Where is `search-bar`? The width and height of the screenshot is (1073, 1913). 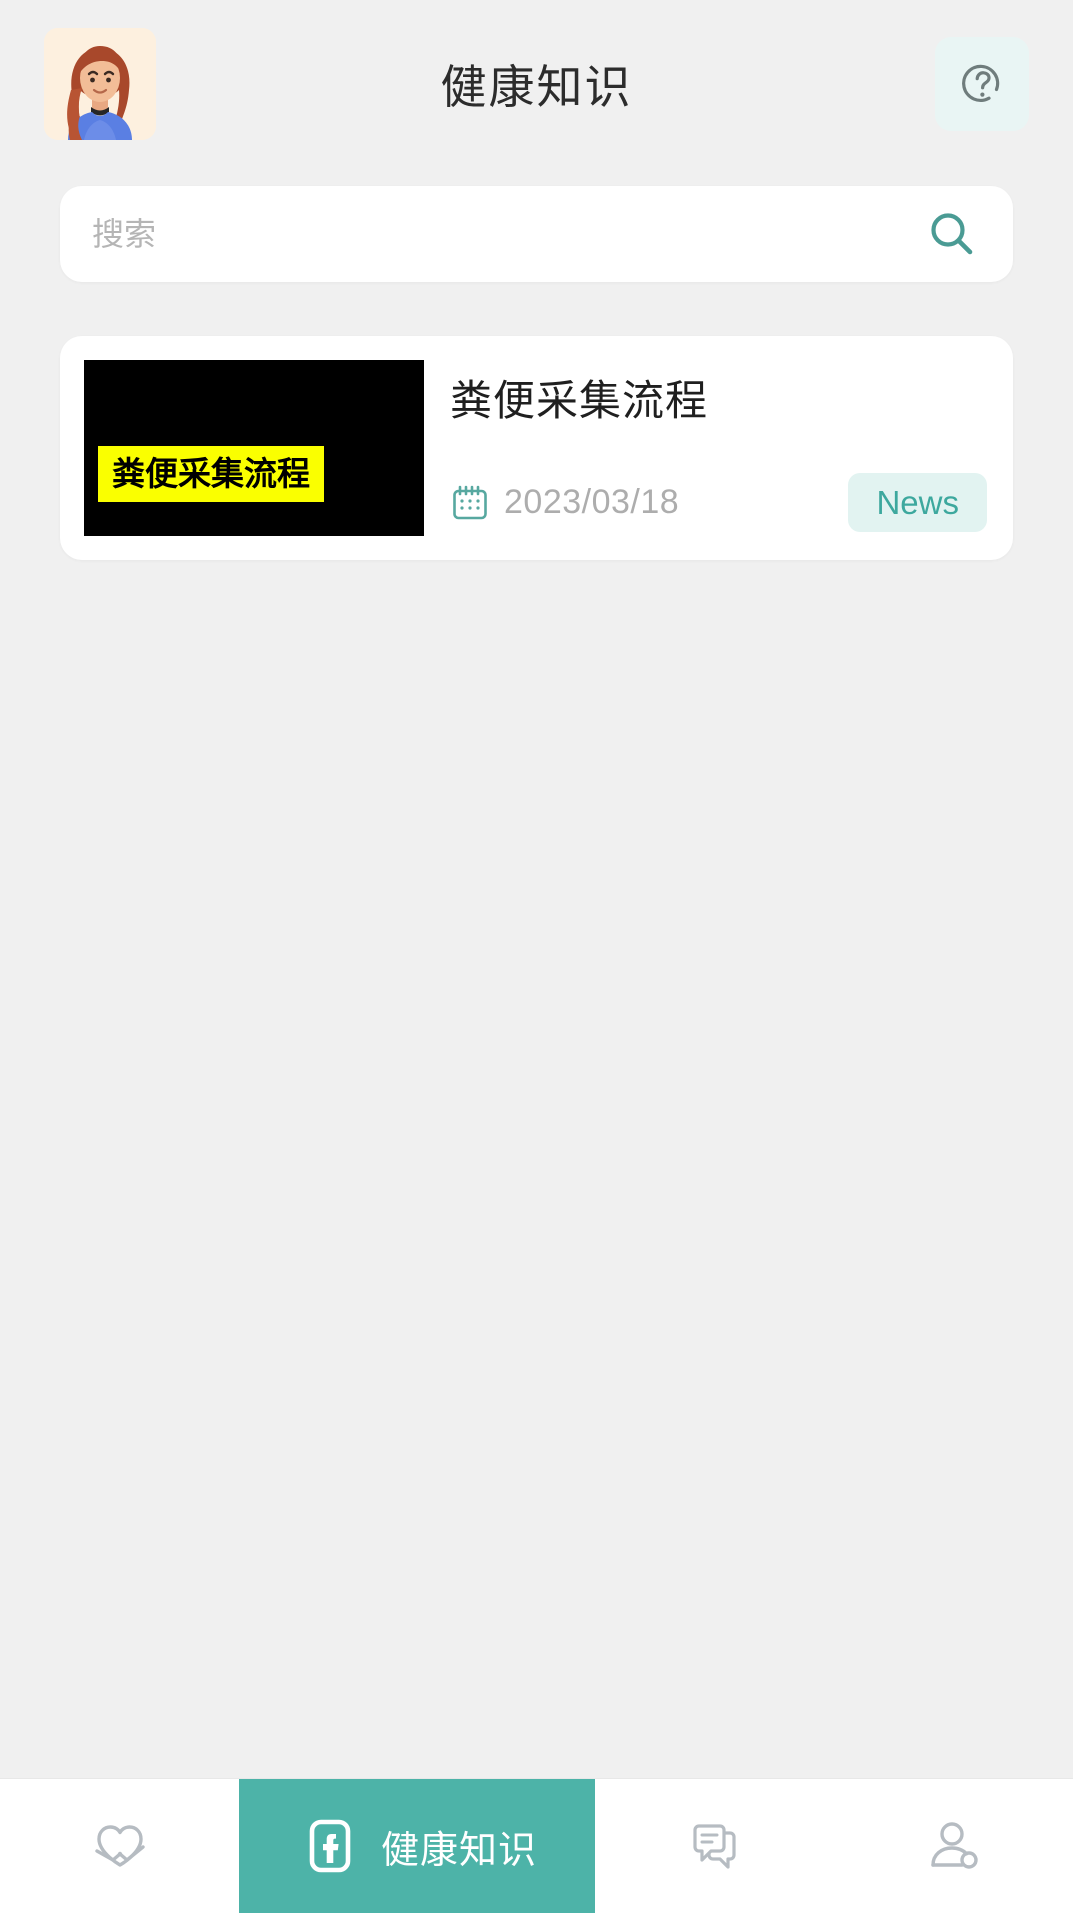 search-bar is located at coordinates (536, 234).